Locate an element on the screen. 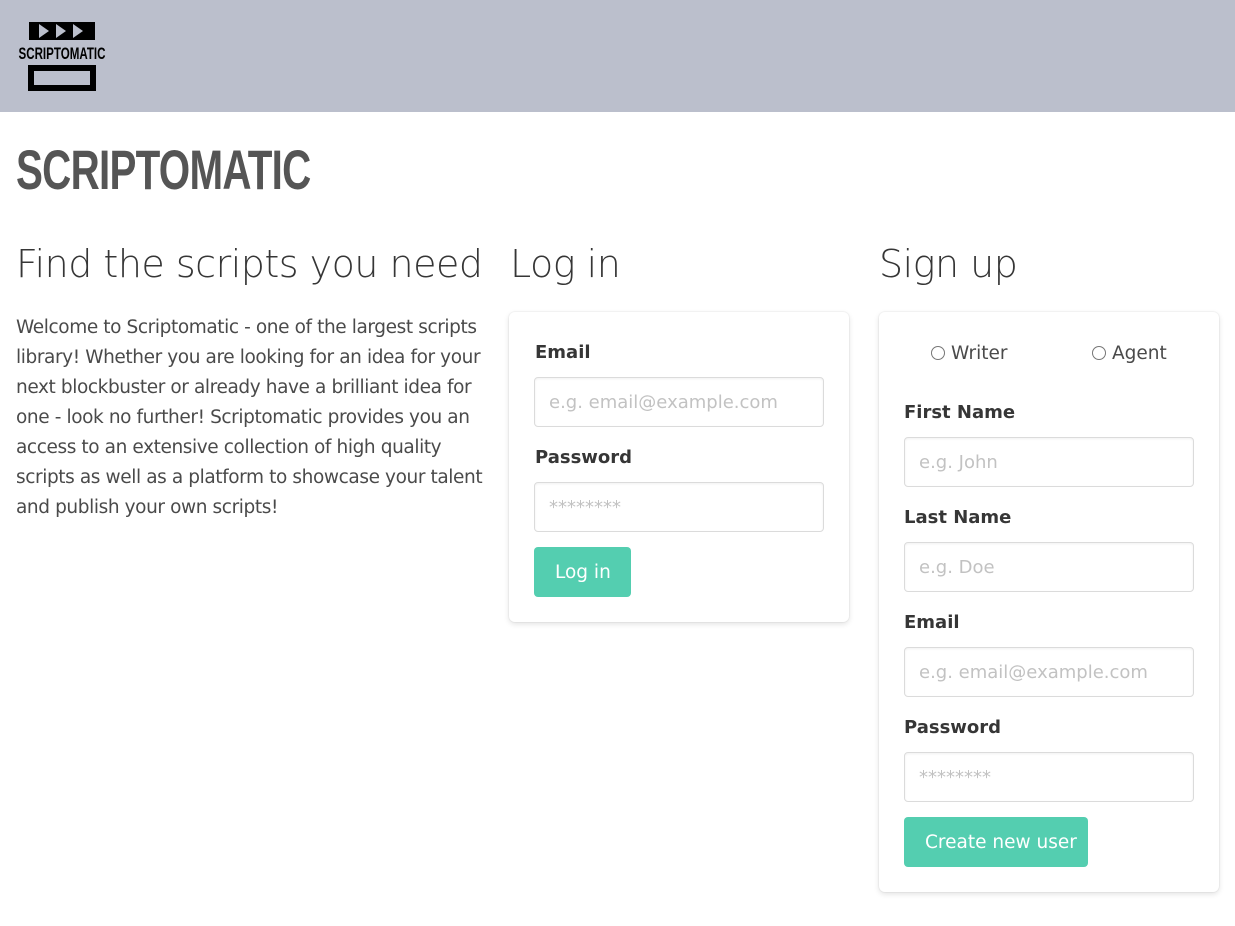 The image size is (1235, 926). login-button: Log in is located at coordinates (582, 572).